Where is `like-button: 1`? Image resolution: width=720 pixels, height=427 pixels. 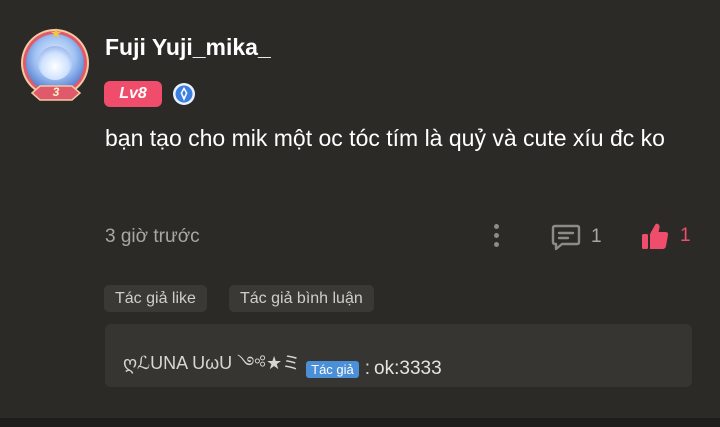
like-button: 1 is located at coordinates (665, 236).